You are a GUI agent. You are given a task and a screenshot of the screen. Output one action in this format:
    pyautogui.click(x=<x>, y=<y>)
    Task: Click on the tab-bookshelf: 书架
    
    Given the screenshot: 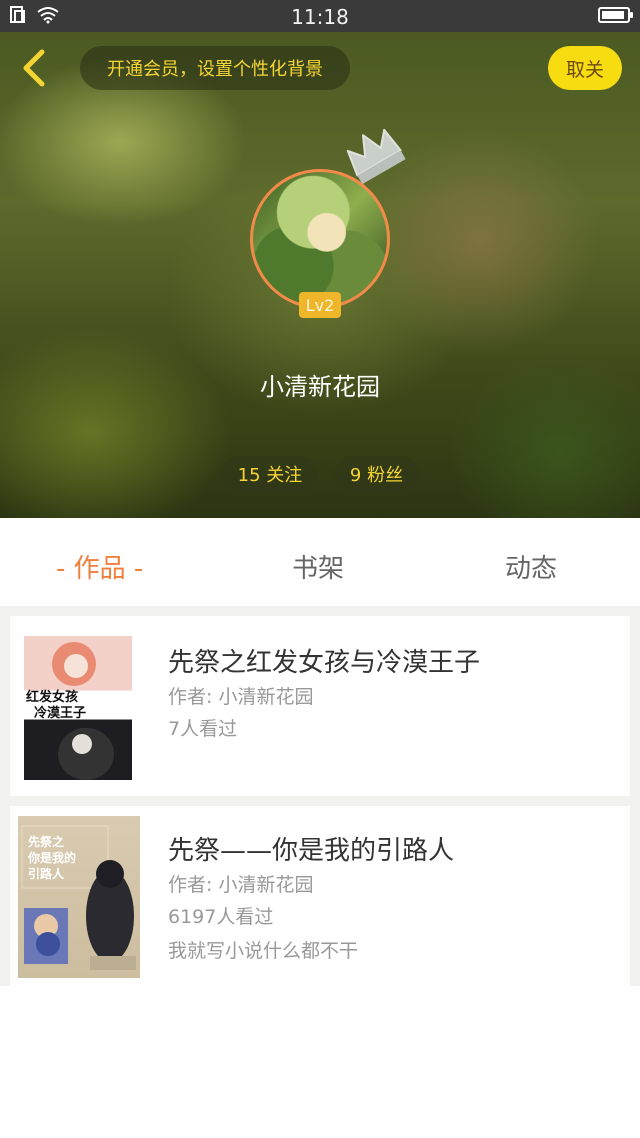 What is the action you would take?
    pyautogui.click(x=318, y=566)
    